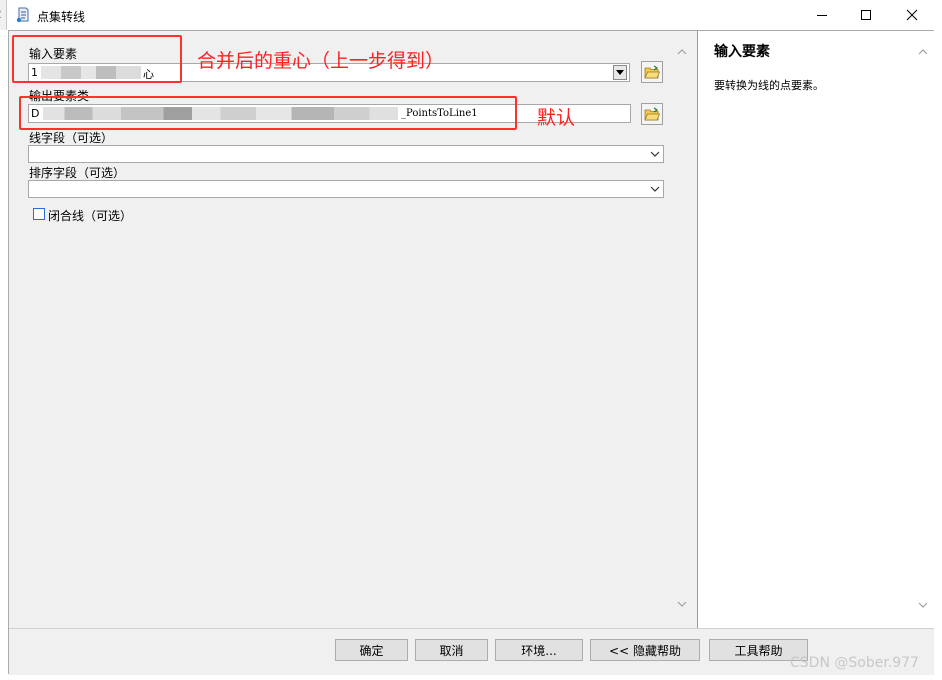  What do you see at coordinates (854, 663) in the screenshot?
I see `watermark: CSDN @Sober.977` at bounding box center [854, 663].